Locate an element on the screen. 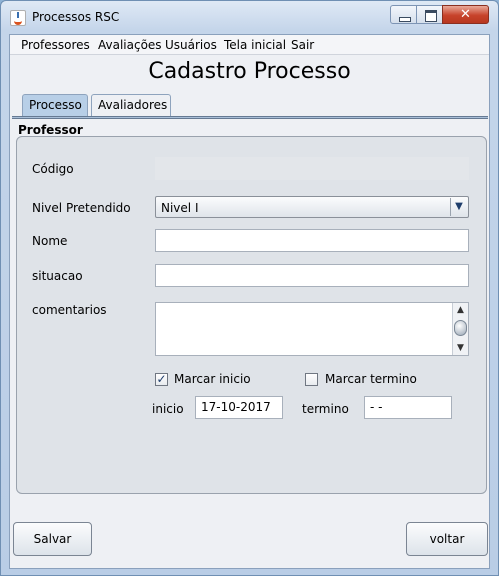  situacao-label: situacao is located at coordinates (57, 276).